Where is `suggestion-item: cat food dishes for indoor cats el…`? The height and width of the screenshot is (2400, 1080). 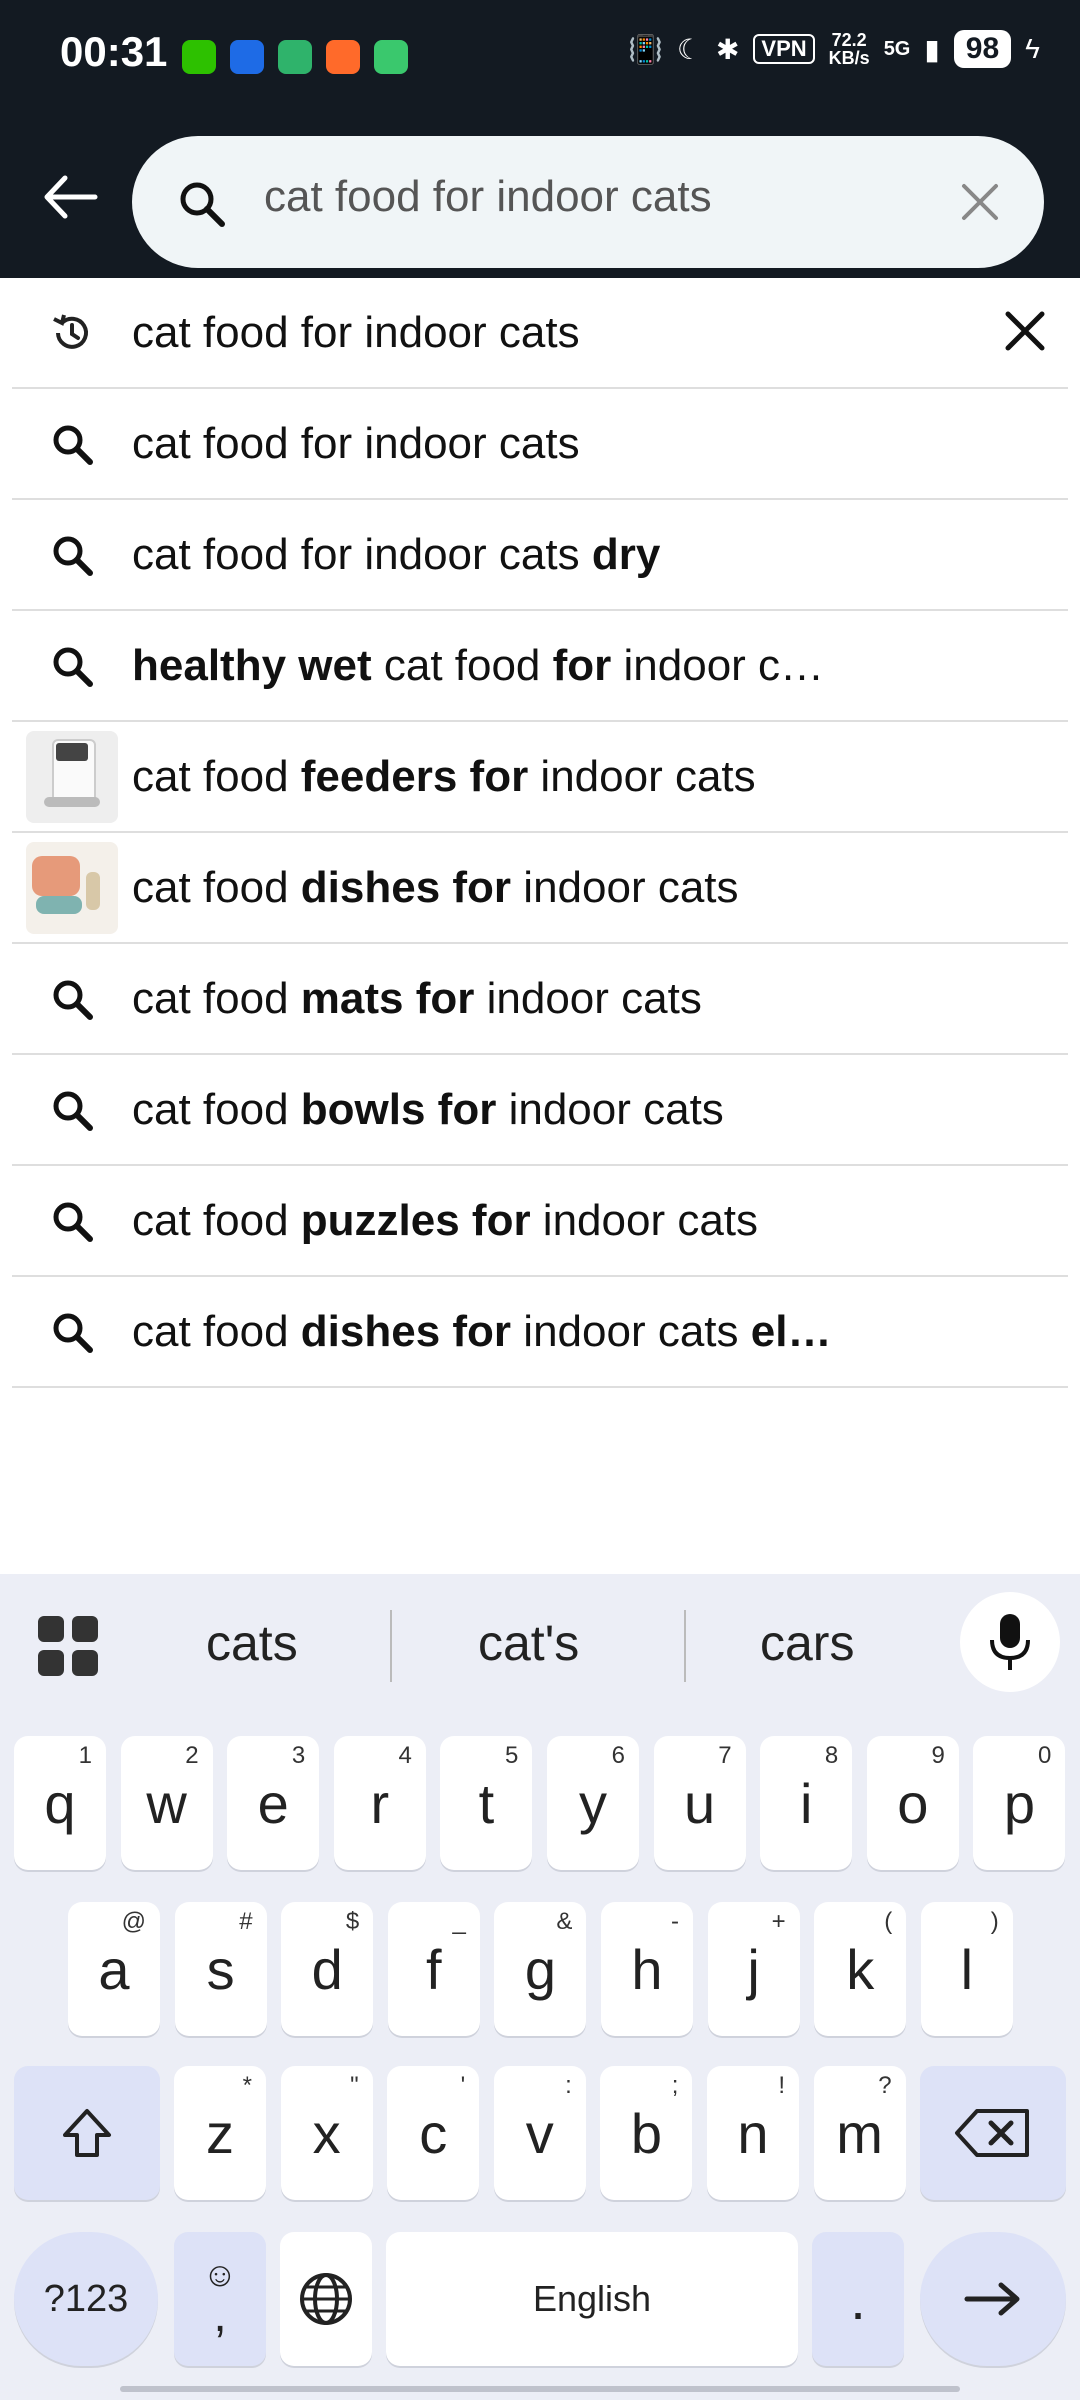
suggestion-item: cat food dishes for indoor cats el… is located at coordinates (540, 1332).